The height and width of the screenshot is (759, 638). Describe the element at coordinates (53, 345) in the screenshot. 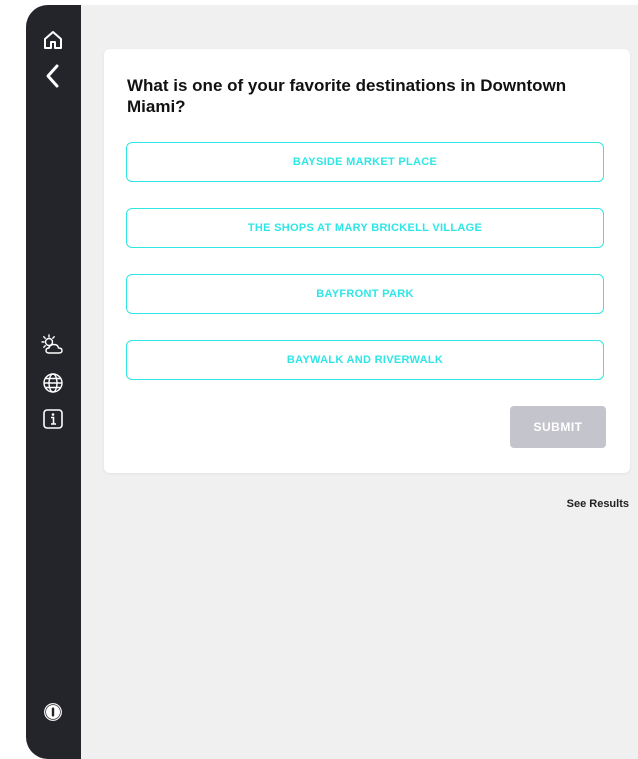

I see `weather-icon` at that location.